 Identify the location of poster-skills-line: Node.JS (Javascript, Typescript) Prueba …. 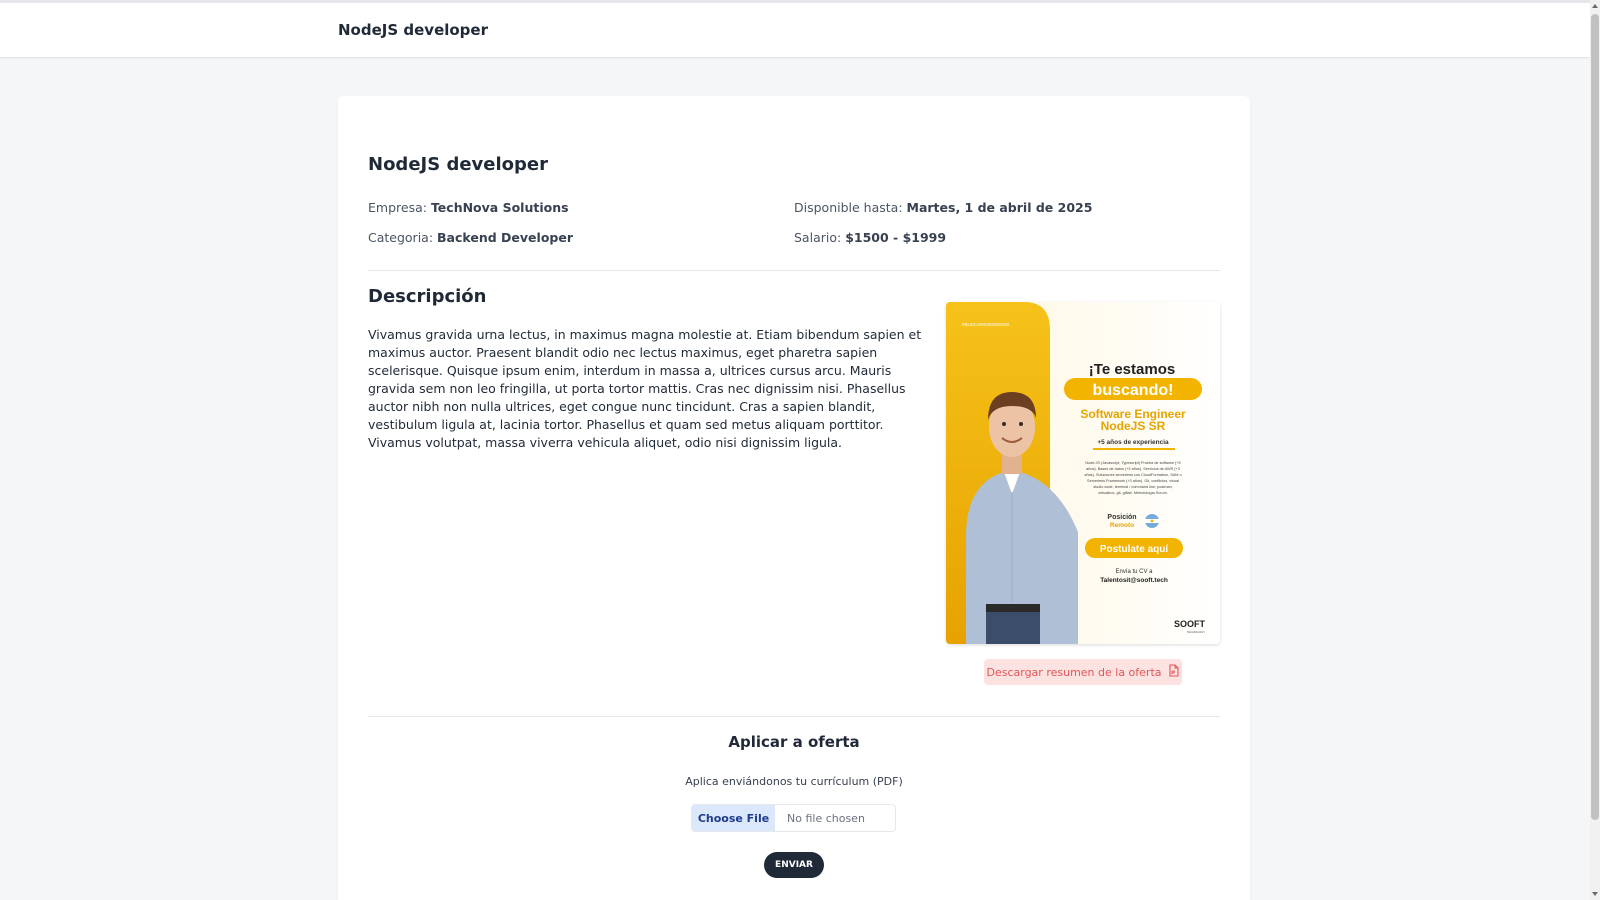
(1132, 463).